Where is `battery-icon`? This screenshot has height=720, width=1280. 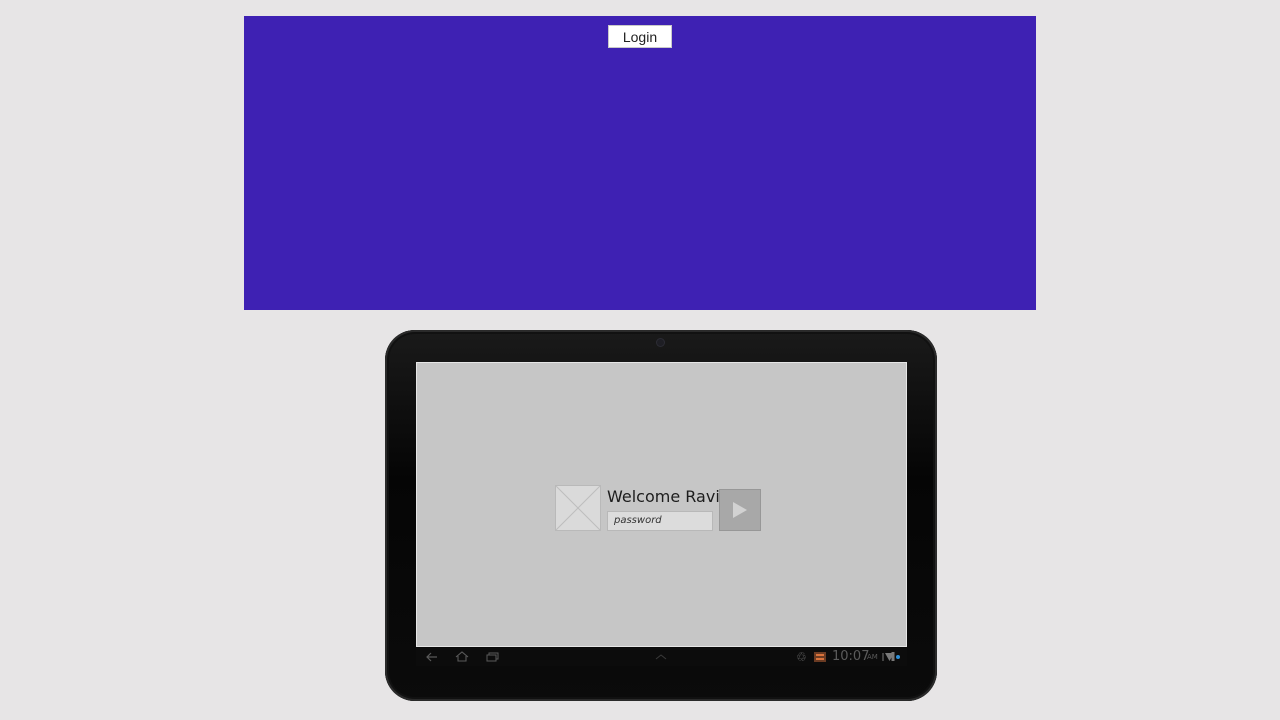
battery-icon is located at coordinates (893, 656).